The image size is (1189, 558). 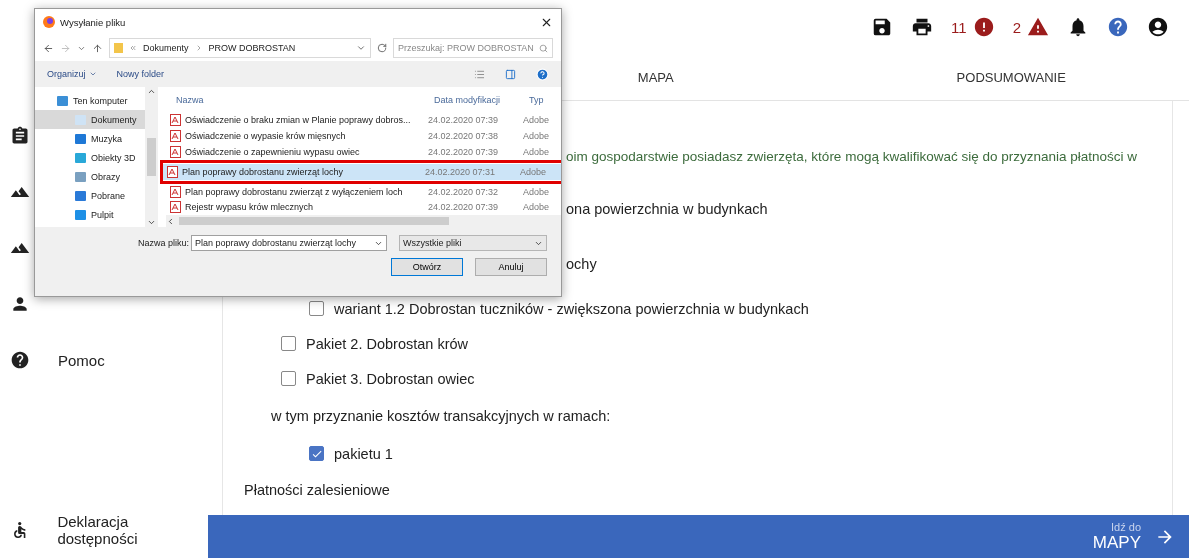 What do you see at coordinates (90, 214) in the screenshot?
I see `nav-item: Pulpit` at bounding box center [90, 214].